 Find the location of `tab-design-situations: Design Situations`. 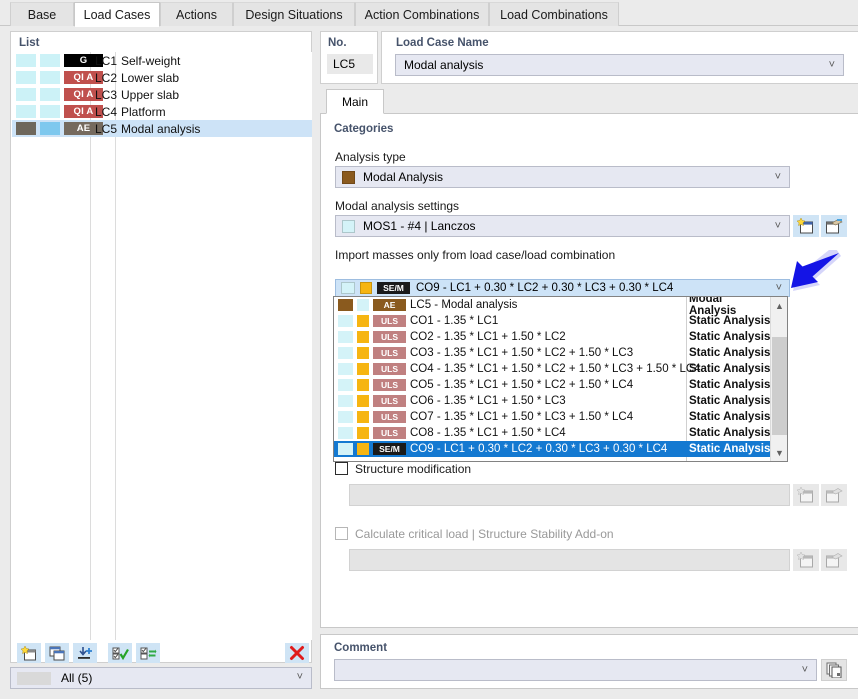

tab-design-situations: Design Situations is located at coordinates (294, 14).